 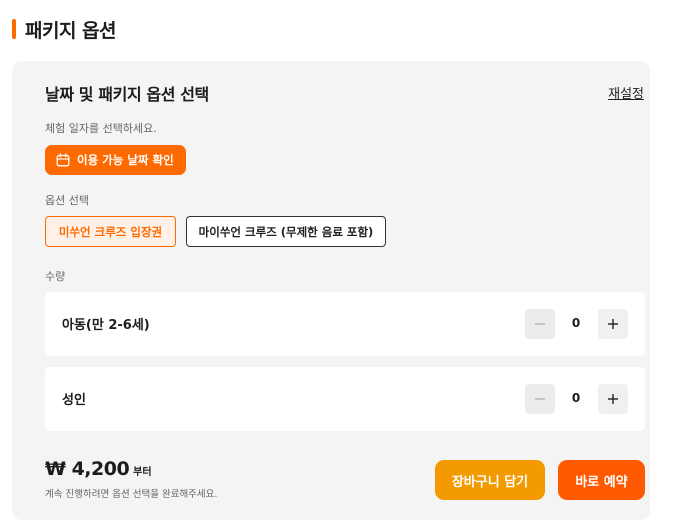 I want to click on accent-bar, so click(x=14, y=29).